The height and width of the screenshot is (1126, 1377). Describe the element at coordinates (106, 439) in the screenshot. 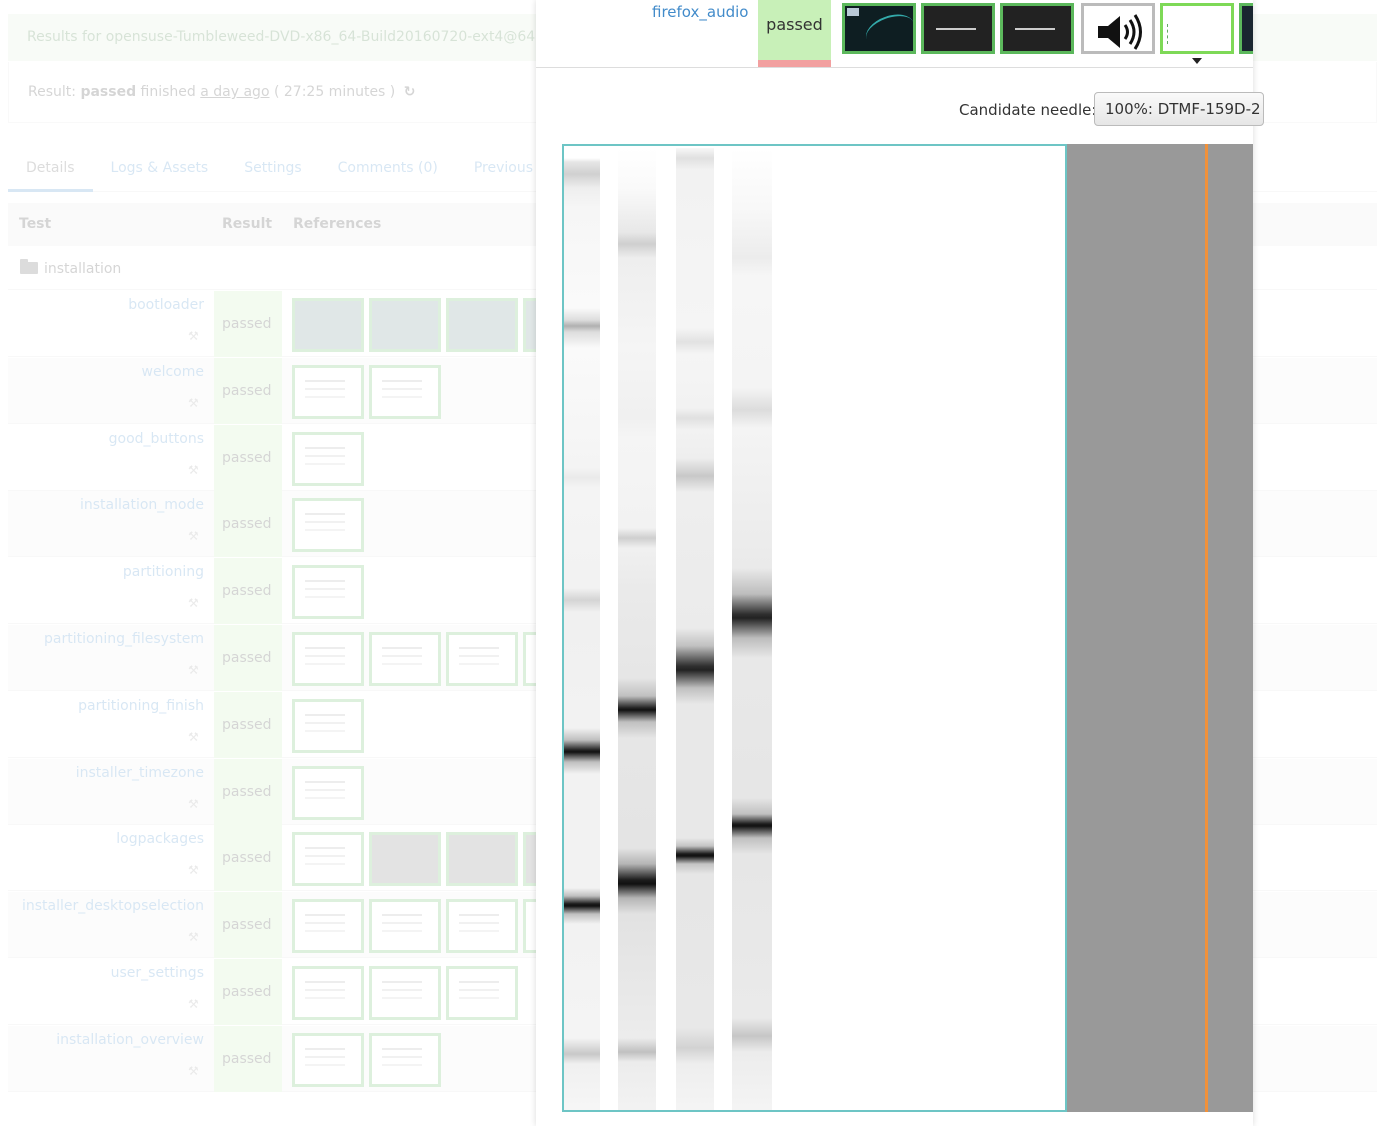

I see `test-name-link: good_buttons` at that location.